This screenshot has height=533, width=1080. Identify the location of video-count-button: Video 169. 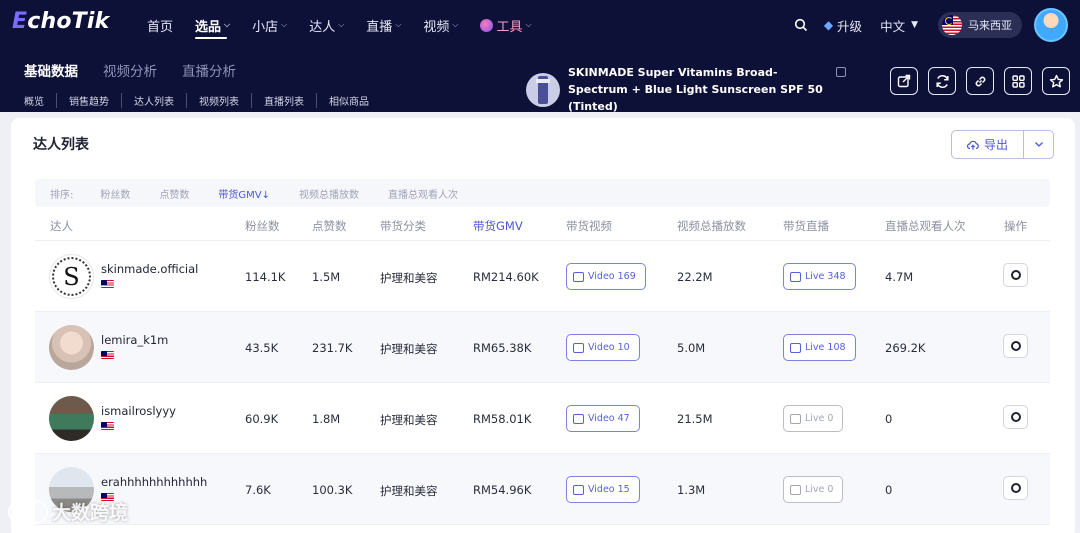
(606, 276).